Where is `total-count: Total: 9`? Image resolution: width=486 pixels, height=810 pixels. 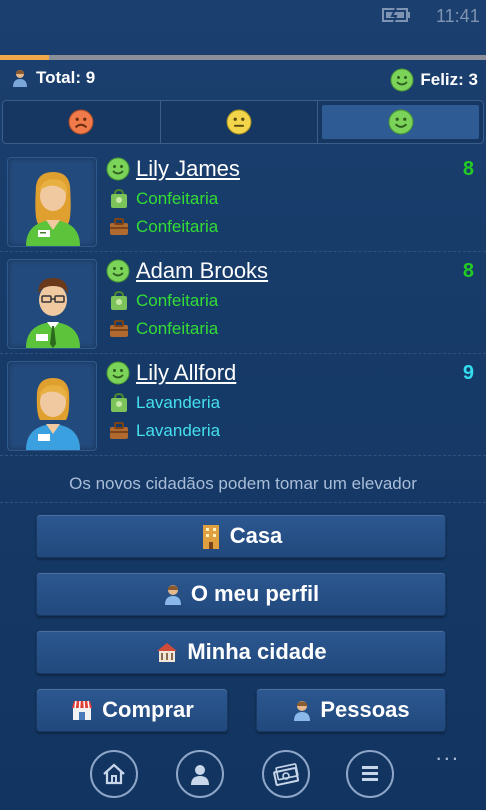 total-count: Total: 9 is located at coordinates (52, 78).